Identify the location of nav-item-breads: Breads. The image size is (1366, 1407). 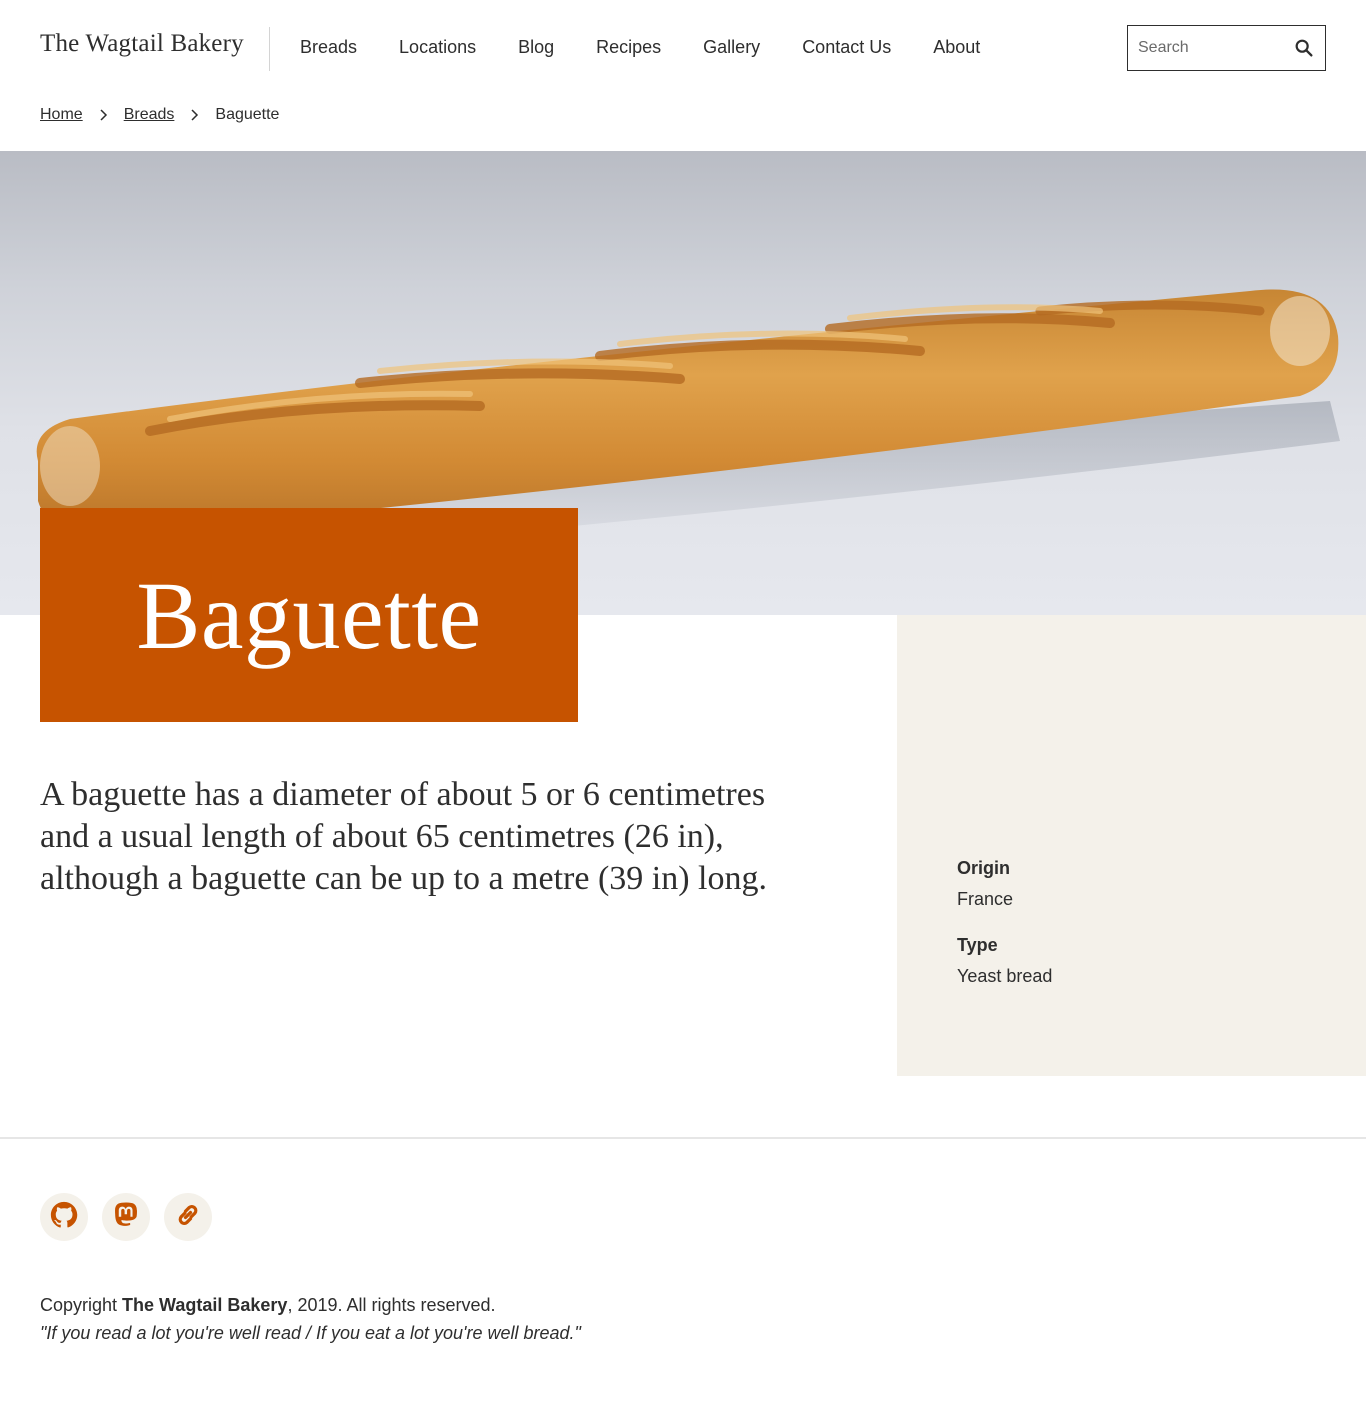
(328, 47).